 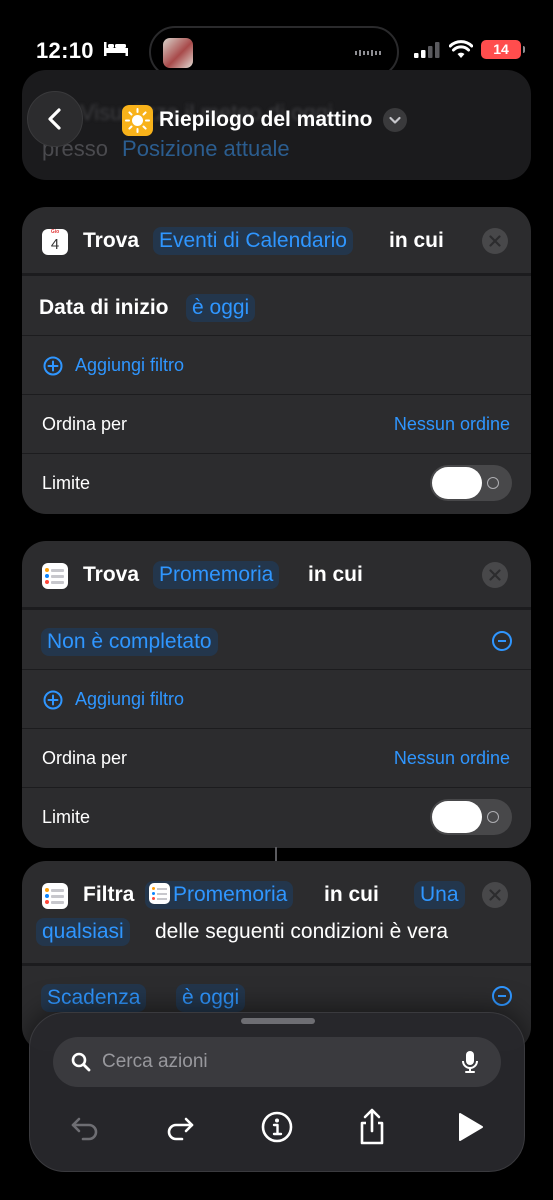 What do you see at coordinates (502, 641) in the screenshot?
I see `remove-filter-icon` at bounding box center [502, 641].